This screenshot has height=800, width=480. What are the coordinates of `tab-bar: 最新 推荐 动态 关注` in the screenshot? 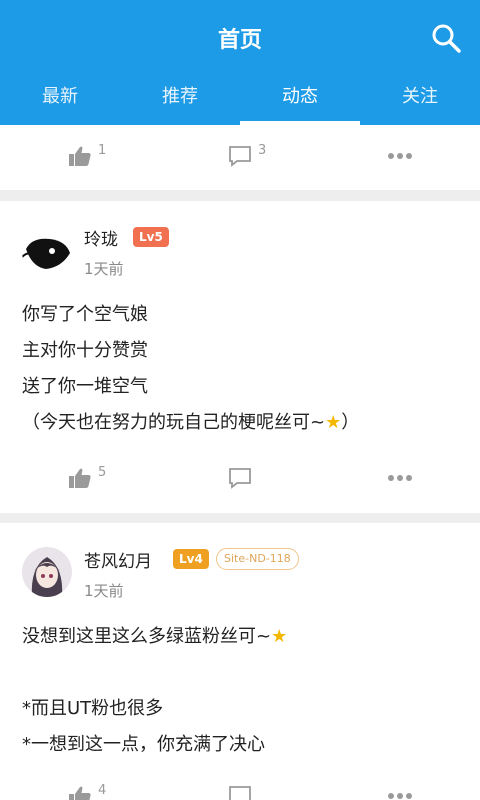 It's located at (240, 99).